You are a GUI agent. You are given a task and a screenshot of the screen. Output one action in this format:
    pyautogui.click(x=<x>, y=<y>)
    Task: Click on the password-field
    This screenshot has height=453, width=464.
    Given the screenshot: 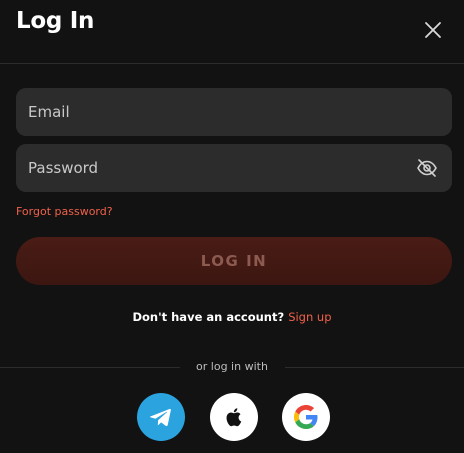 What is the action you would take?
    pyautogui.click(x=234, y=168)
    